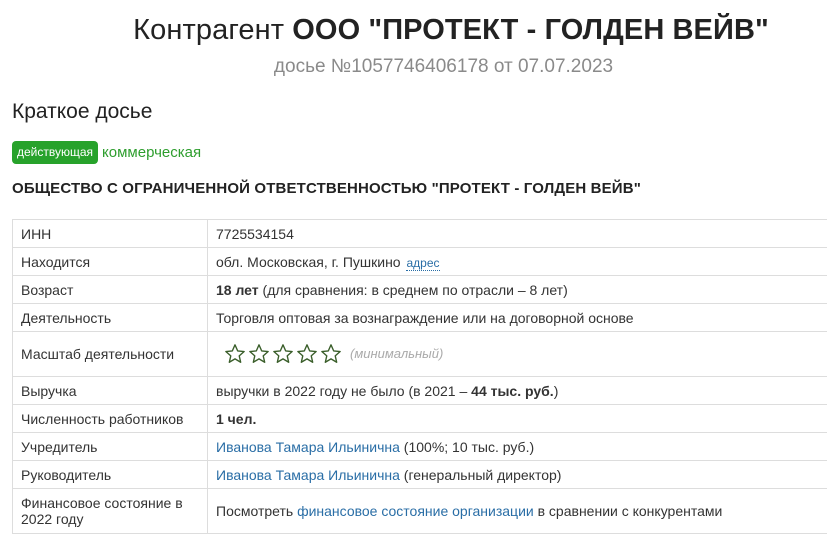 This screenshot has height=534, width=827. Describe the element at coordinates (110, 262) in the screenshot. I see `row-label-location: Находится` at that location.